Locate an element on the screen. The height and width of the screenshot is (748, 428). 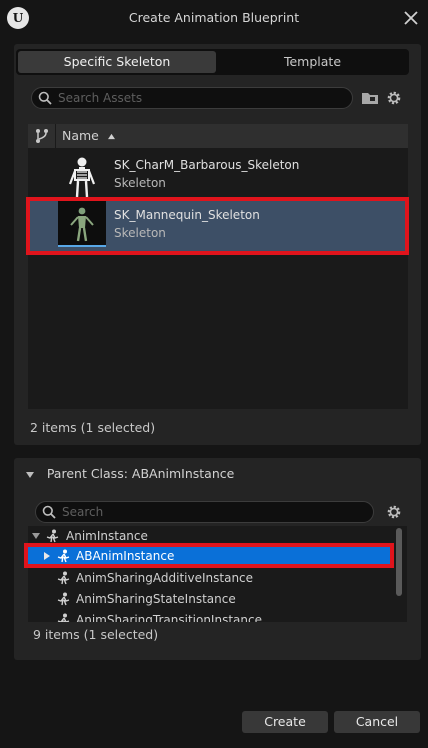
search-assets-box is located at coordinates (192, 98).